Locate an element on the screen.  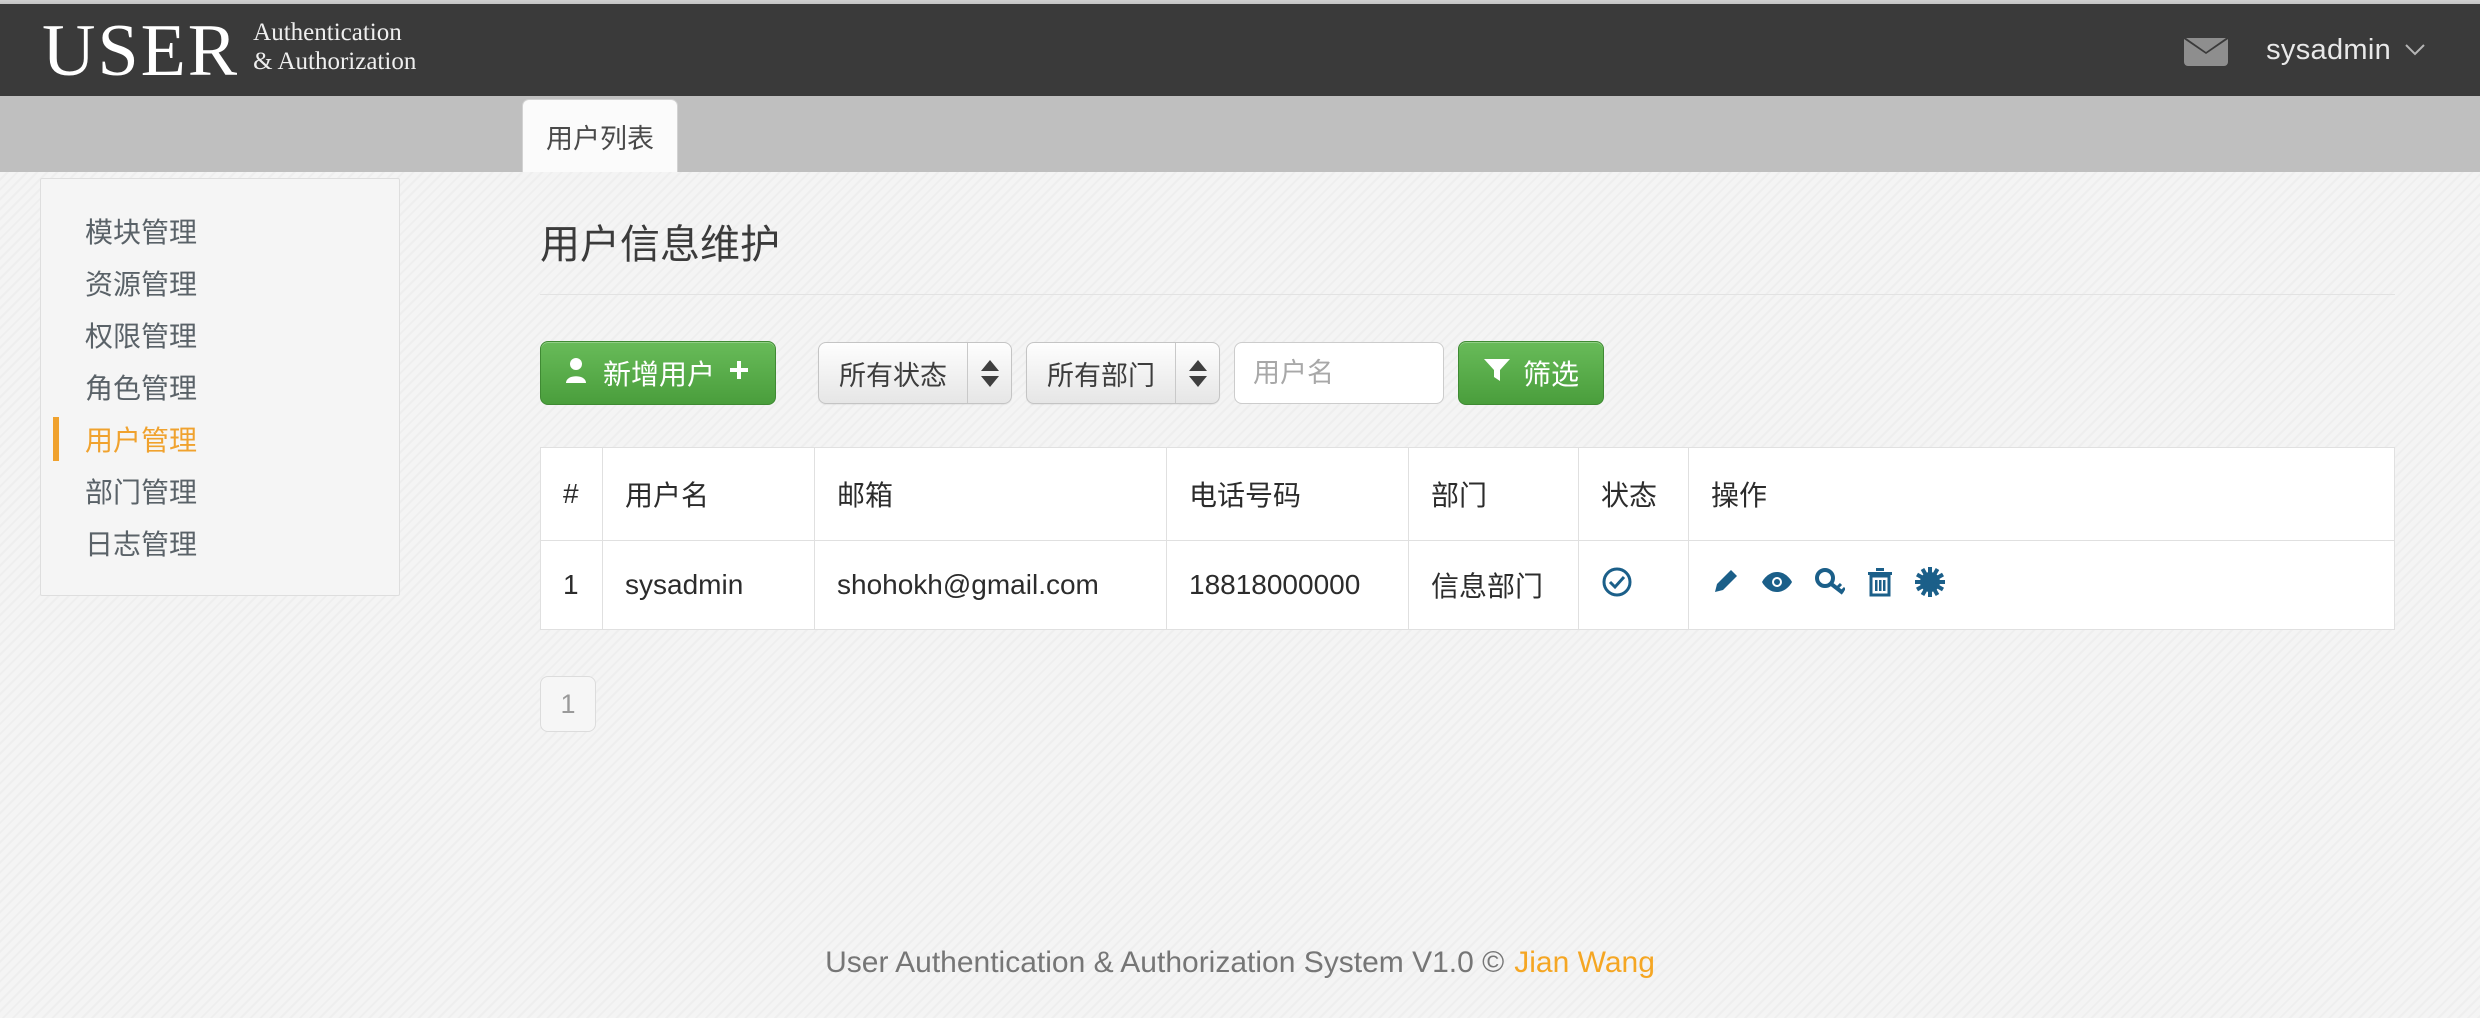
sidebar-item-label: 权限管理 is located at coordinates (141, 336).